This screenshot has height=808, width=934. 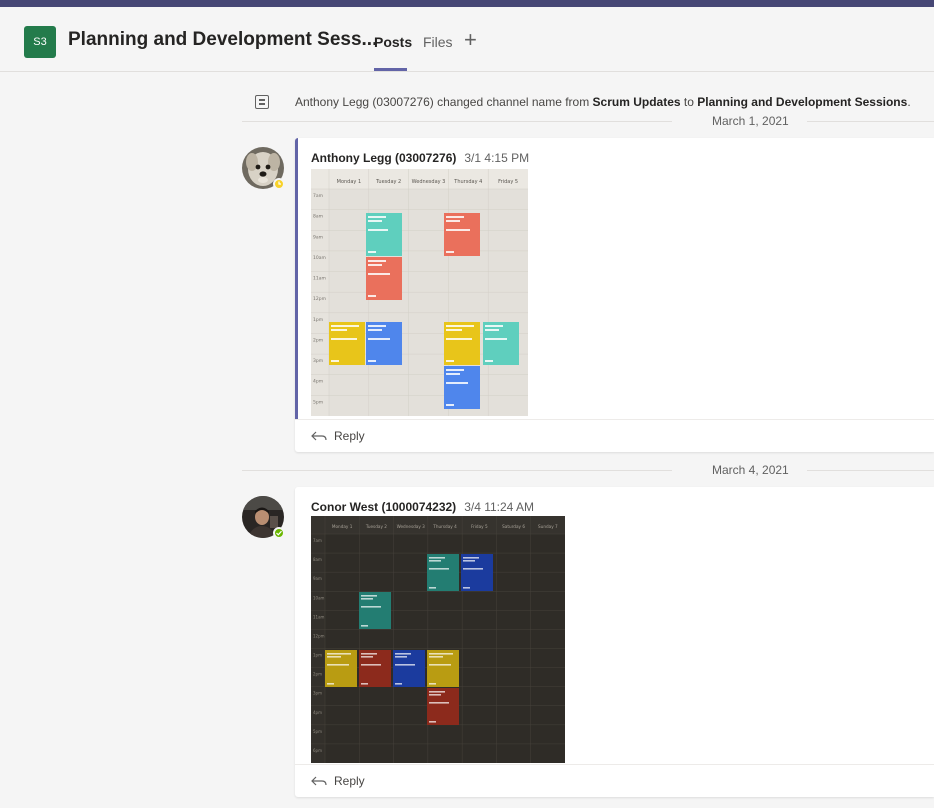 What do you see at coordinates (588, 121) in the screenshot?
I see `date-divider: March 1, 2021` at bounding box center [588, 121].